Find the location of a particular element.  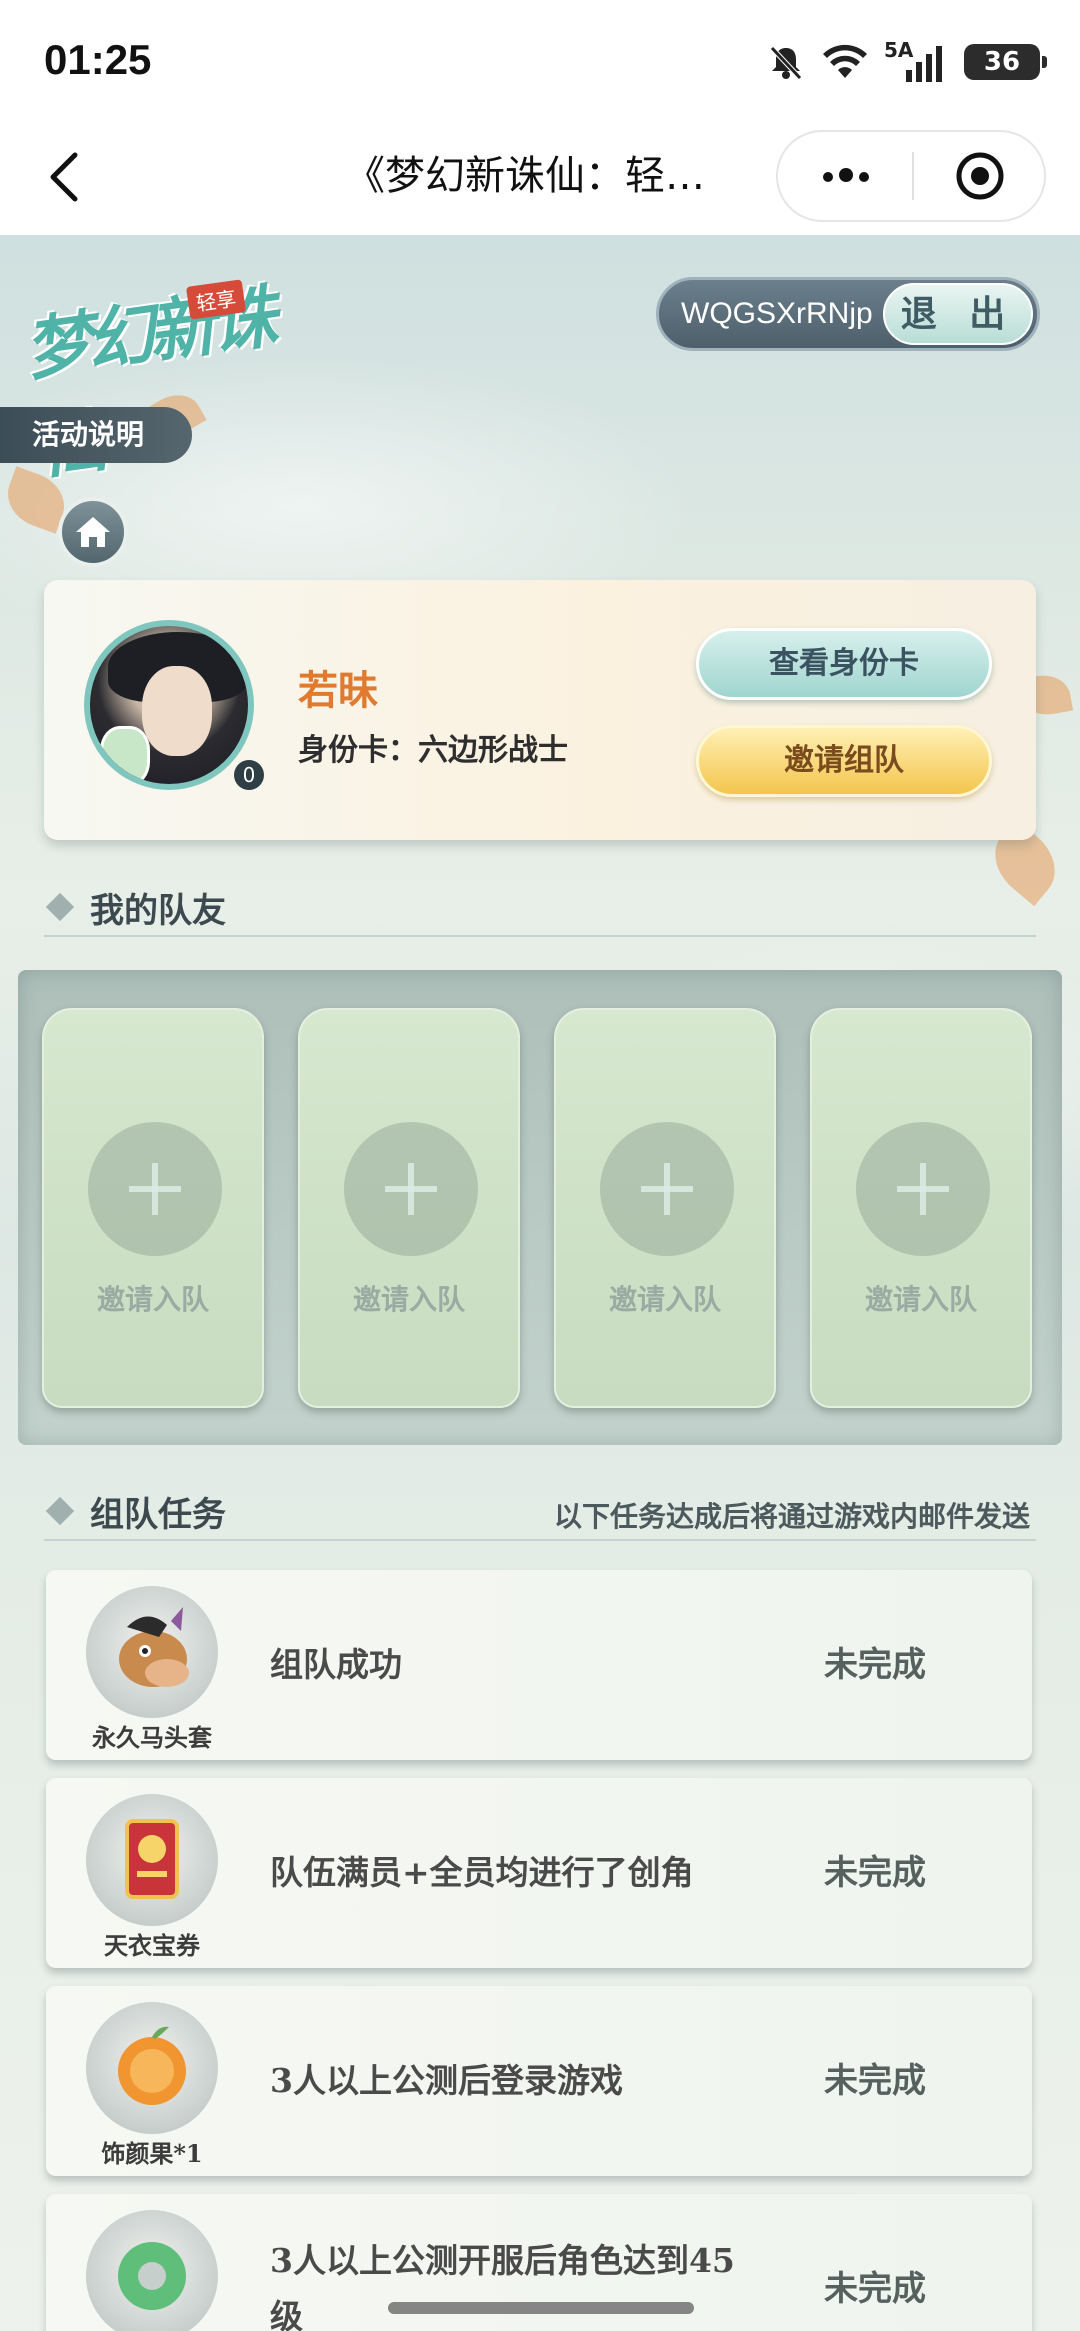

status-icons: 5A 36 is located at coordinates (906, 61).